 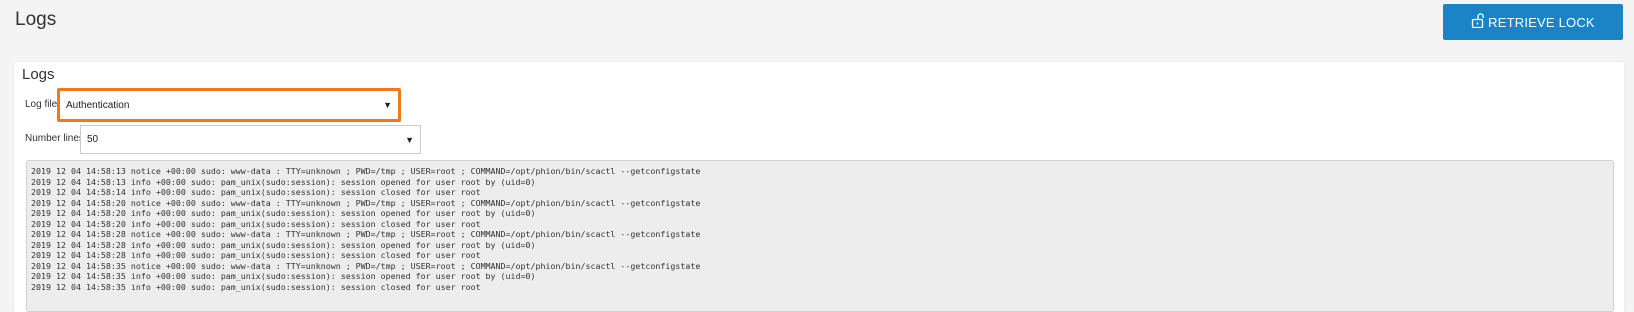 What do you see at coordinates (1541, 22) in the screenshot?
I see `retrieve-lock-label: RETRIEVE LOCK` at bounding box center [1541, 22].